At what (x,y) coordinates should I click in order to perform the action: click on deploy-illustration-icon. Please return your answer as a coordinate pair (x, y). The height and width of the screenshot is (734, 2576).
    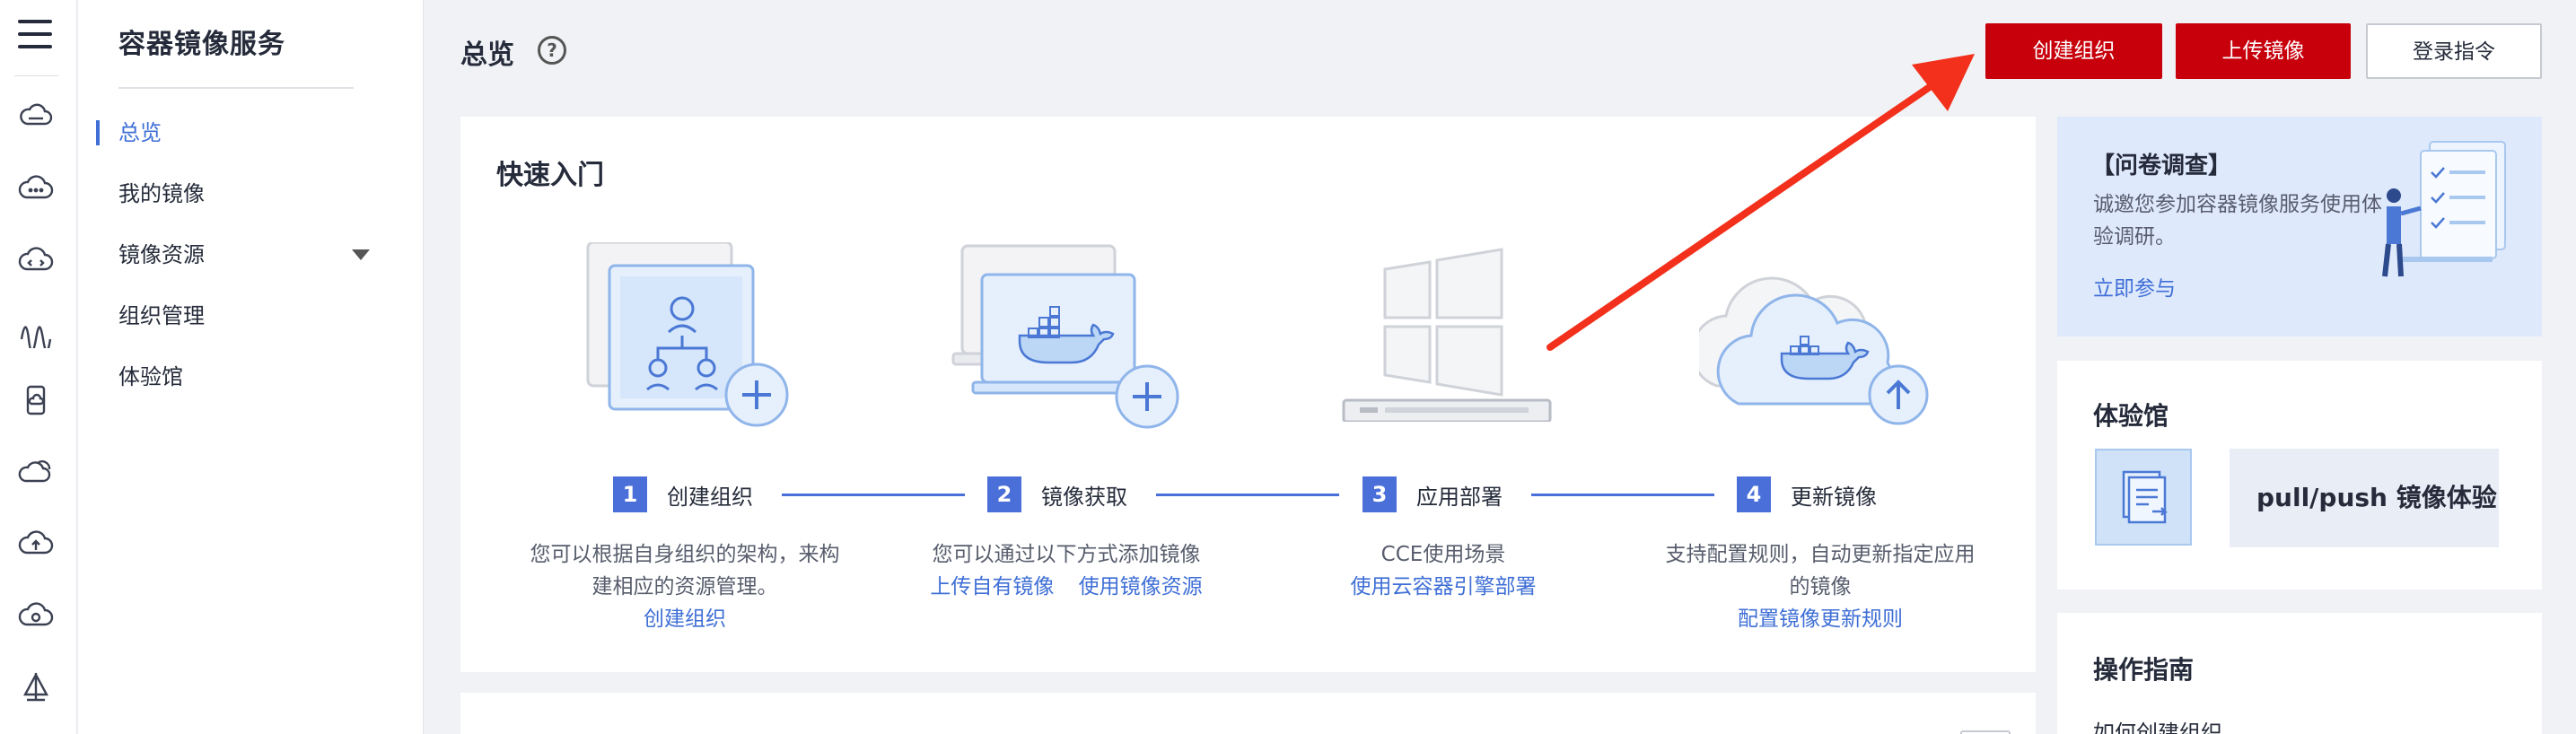
    Looking at the image, I should click on (1443, 332).